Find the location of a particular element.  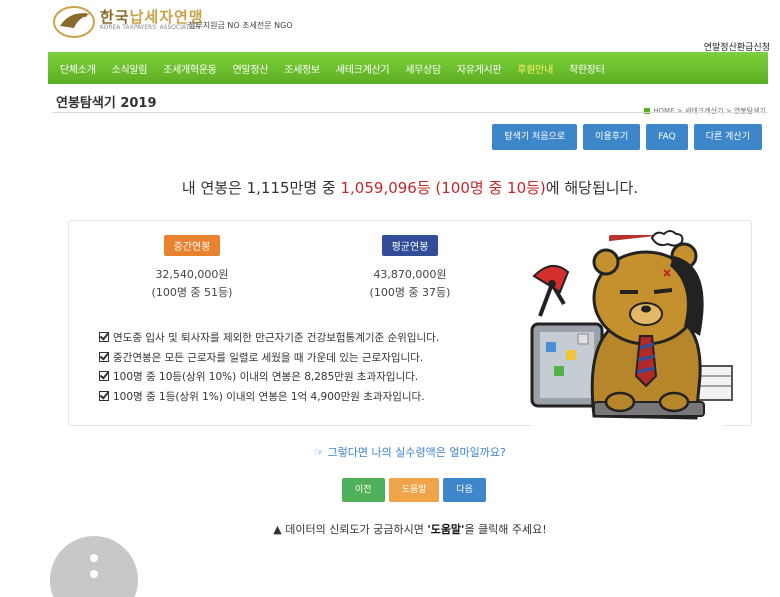

prev-button: 이전 is located at coordinates (363, 490).